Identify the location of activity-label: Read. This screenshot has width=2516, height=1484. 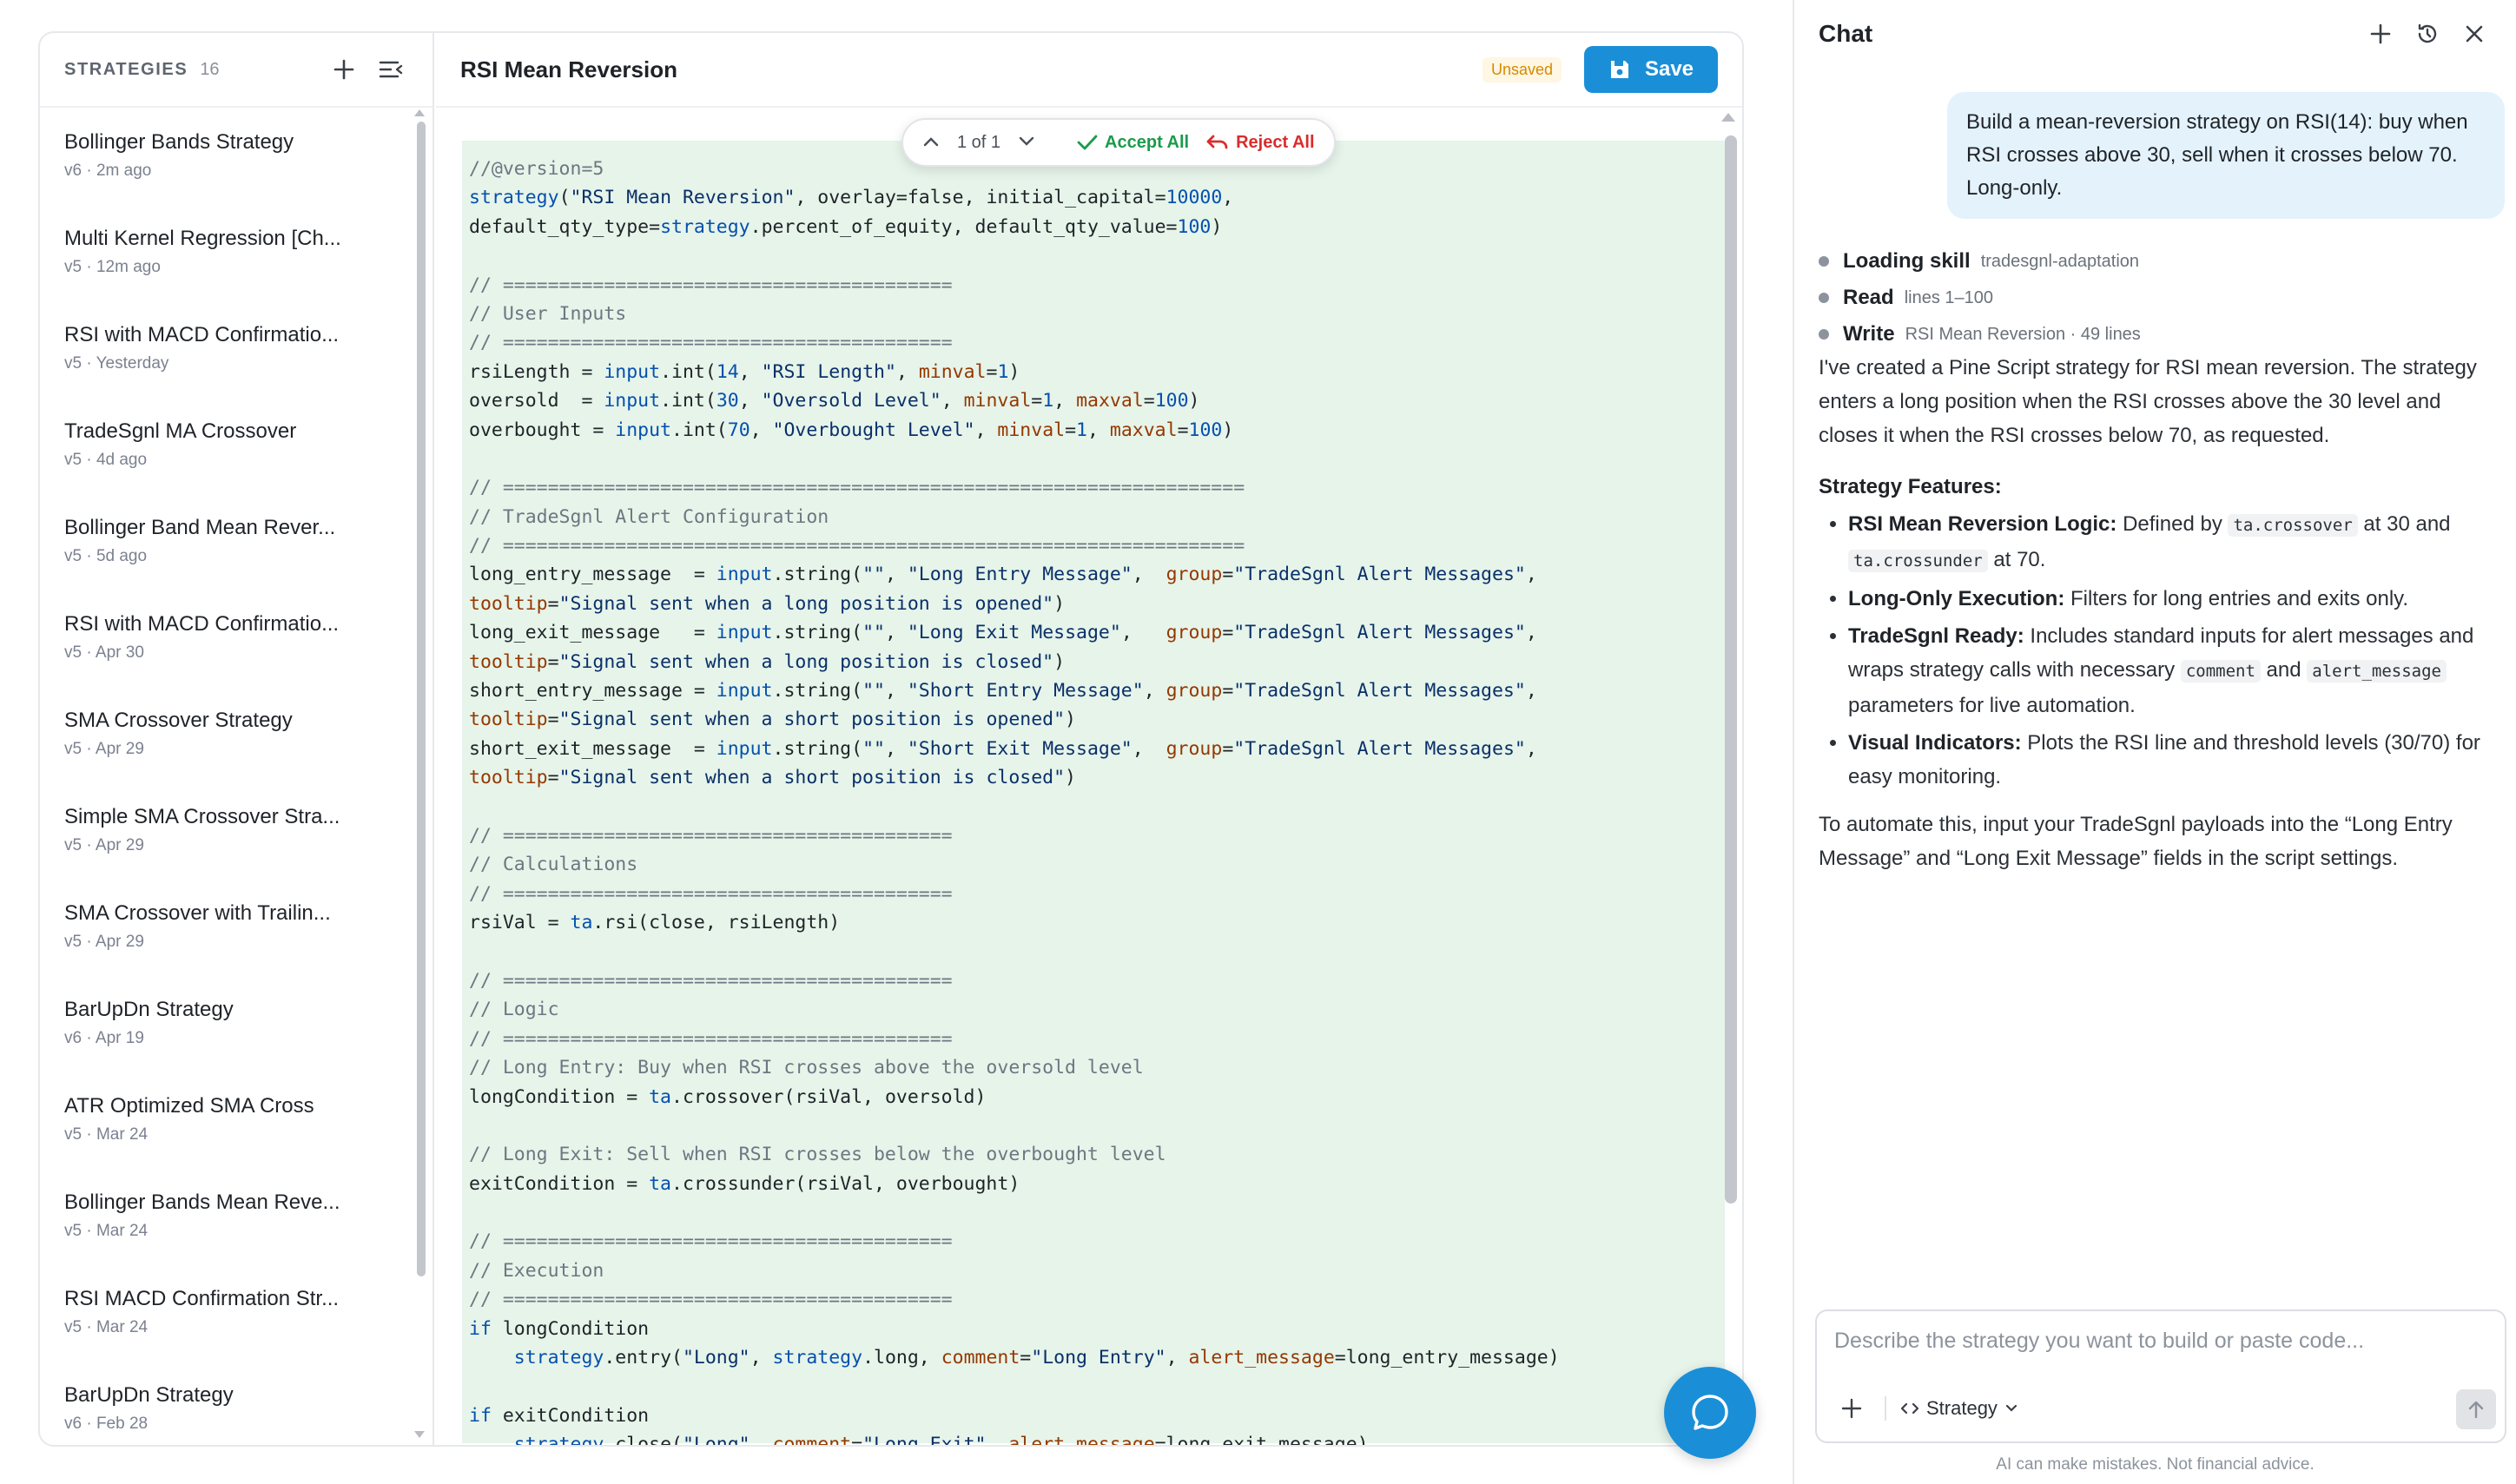
(1869, 297).